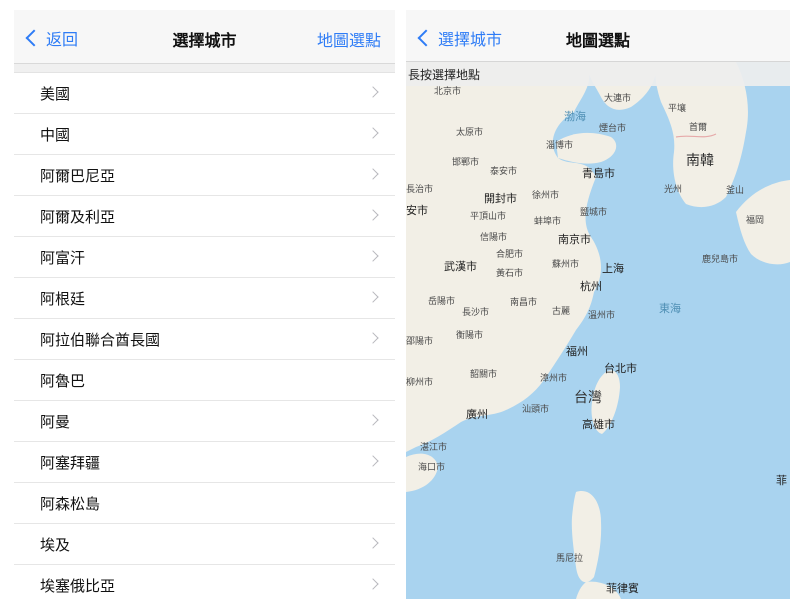 This screenshot has width=800, height=599. Describe the element at coordinates (417, 210) in the screenshot. I see `map-label: 安市` at that location.